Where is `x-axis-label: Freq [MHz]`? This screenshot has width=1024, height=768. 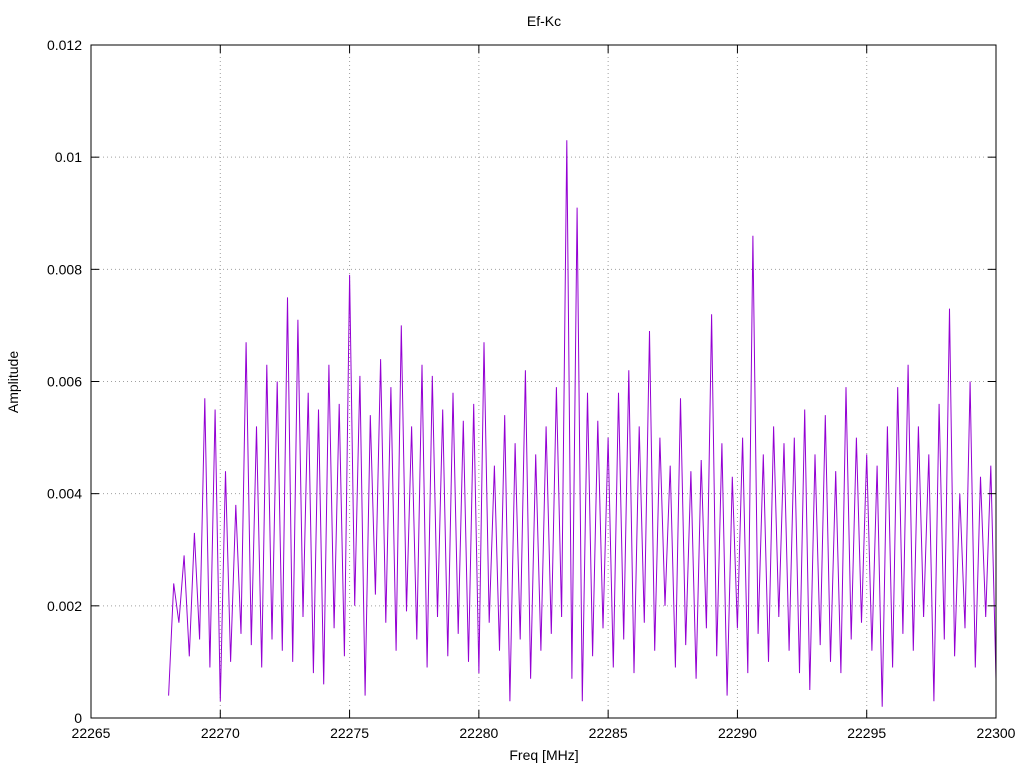
x-axis-label: Freq [MHz] is located at coordinates (543, 755).